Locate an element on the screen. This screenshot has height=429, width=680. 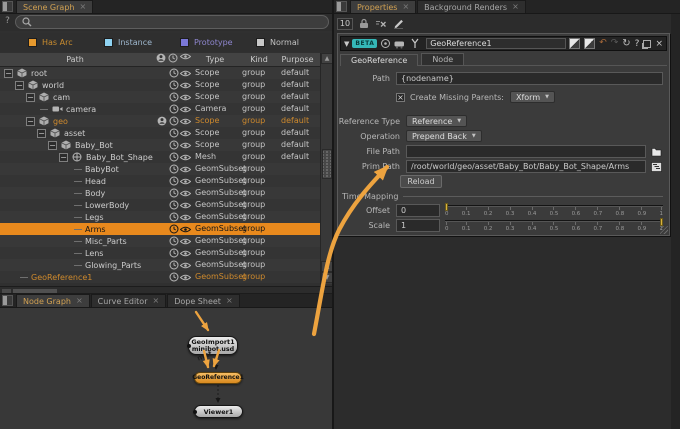
bottom-tab-curve-editor: Curve Editor × is located at coordinates (128, 300).